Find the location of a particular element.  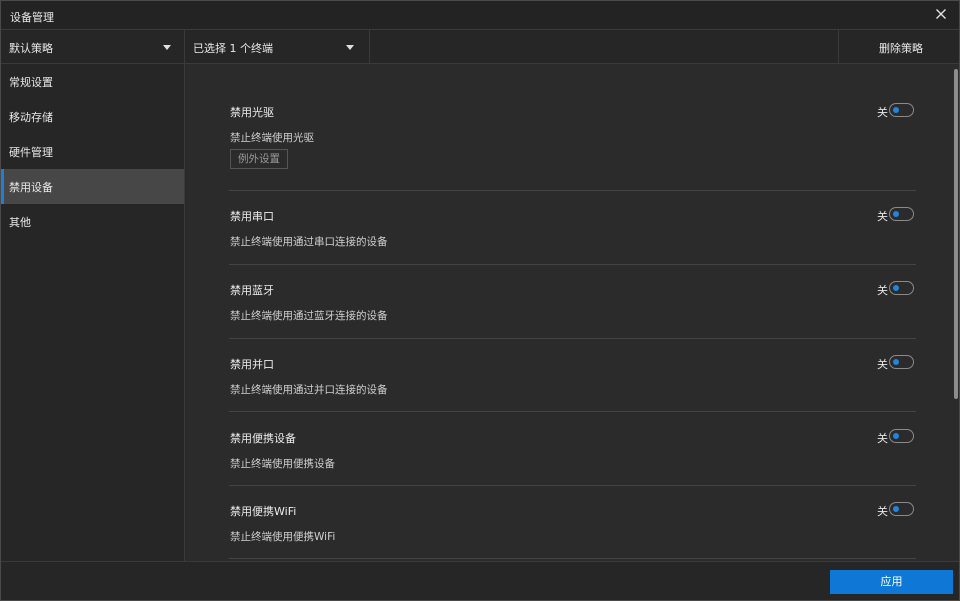

apply-button: 应用 is located at coordinates (891, 582).